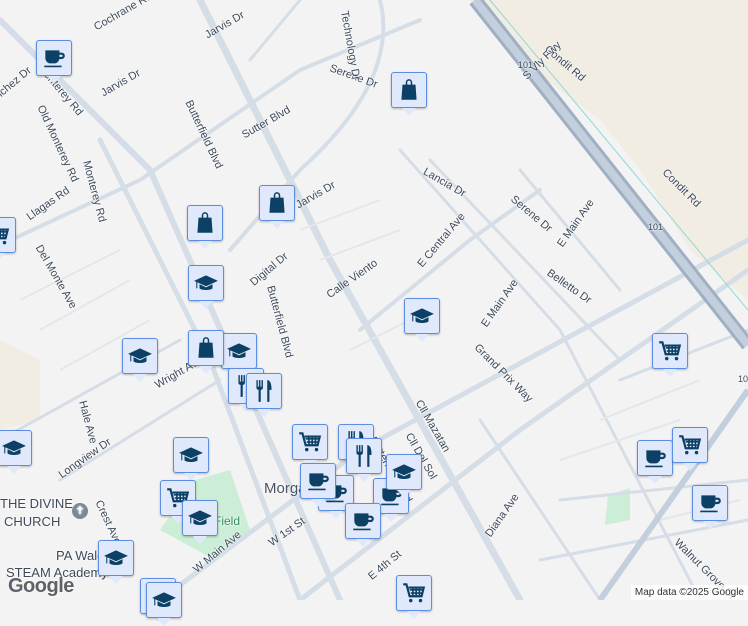  Describe the element at coordinates (32, 521) in the screenshot. I see `poi-label: CHURCH` at that location.